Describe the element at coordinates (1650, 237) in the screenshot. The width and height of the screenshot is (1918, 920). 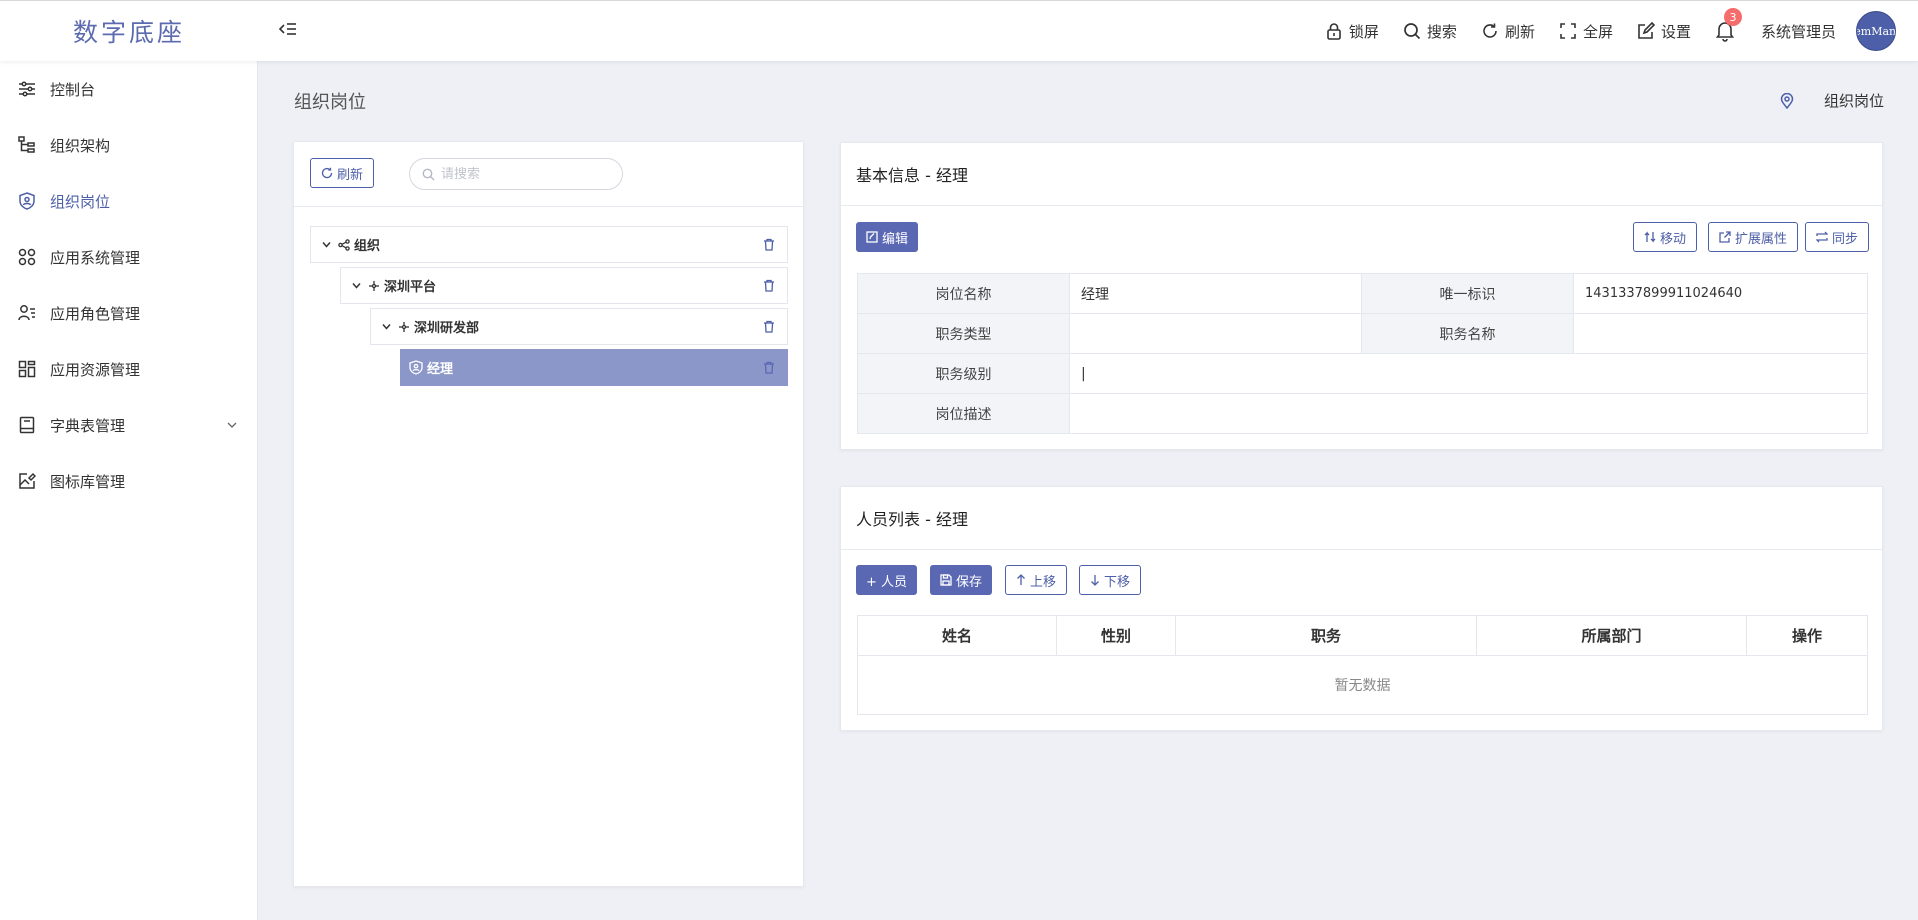
I see `move-icon` at that location.